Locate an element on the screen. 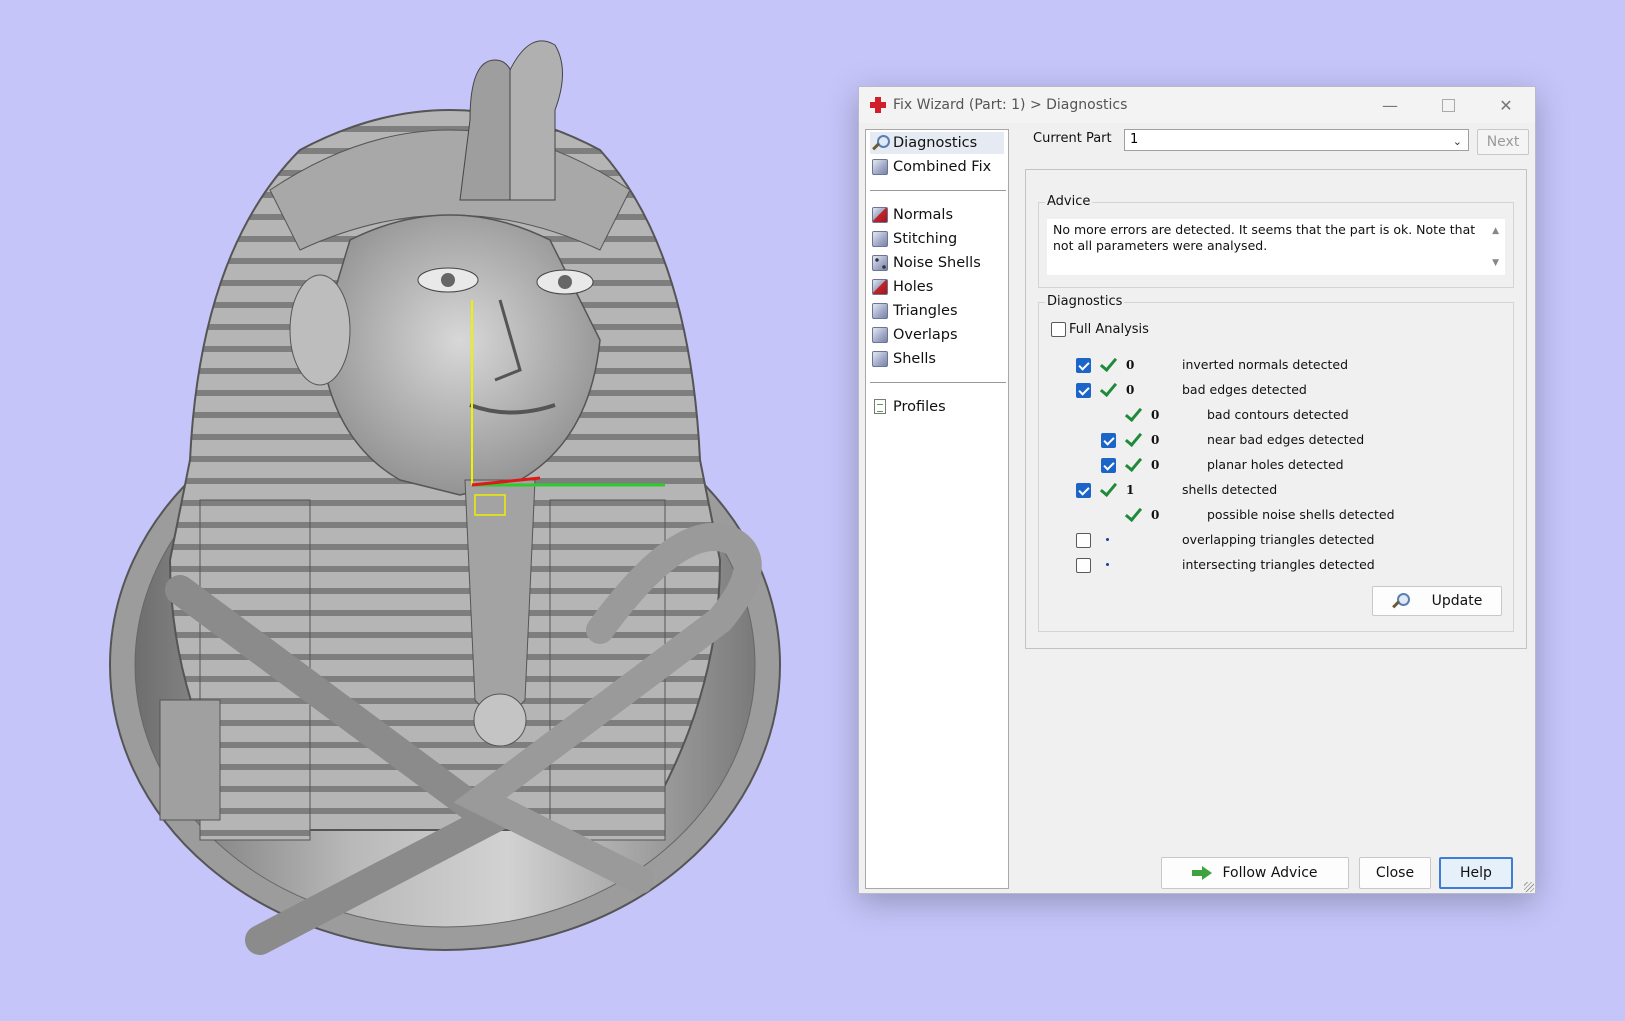  next-button: Next is located at coordinates (1503, 142).